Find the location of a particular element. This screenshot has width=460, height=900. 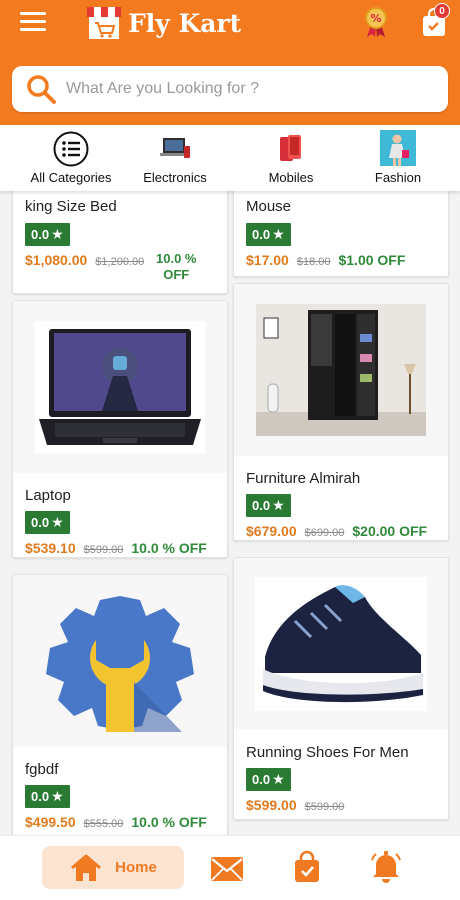

category-label: Mobiles is located at coordinates (291, 177).